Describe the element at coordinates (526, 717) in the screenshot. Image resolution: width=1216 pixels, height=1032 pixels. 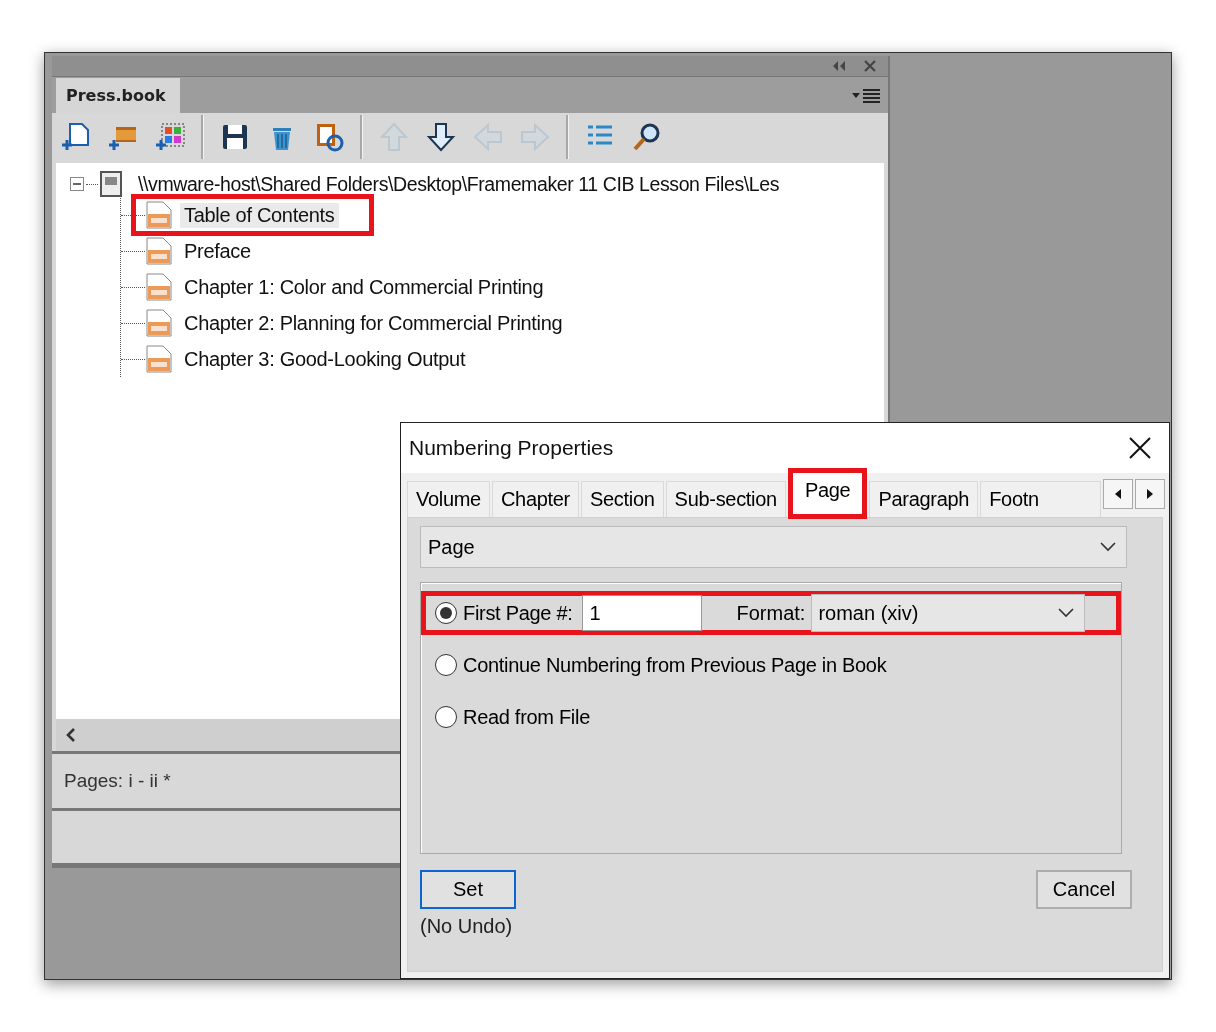
I see `option-label: Read from File` at that location.